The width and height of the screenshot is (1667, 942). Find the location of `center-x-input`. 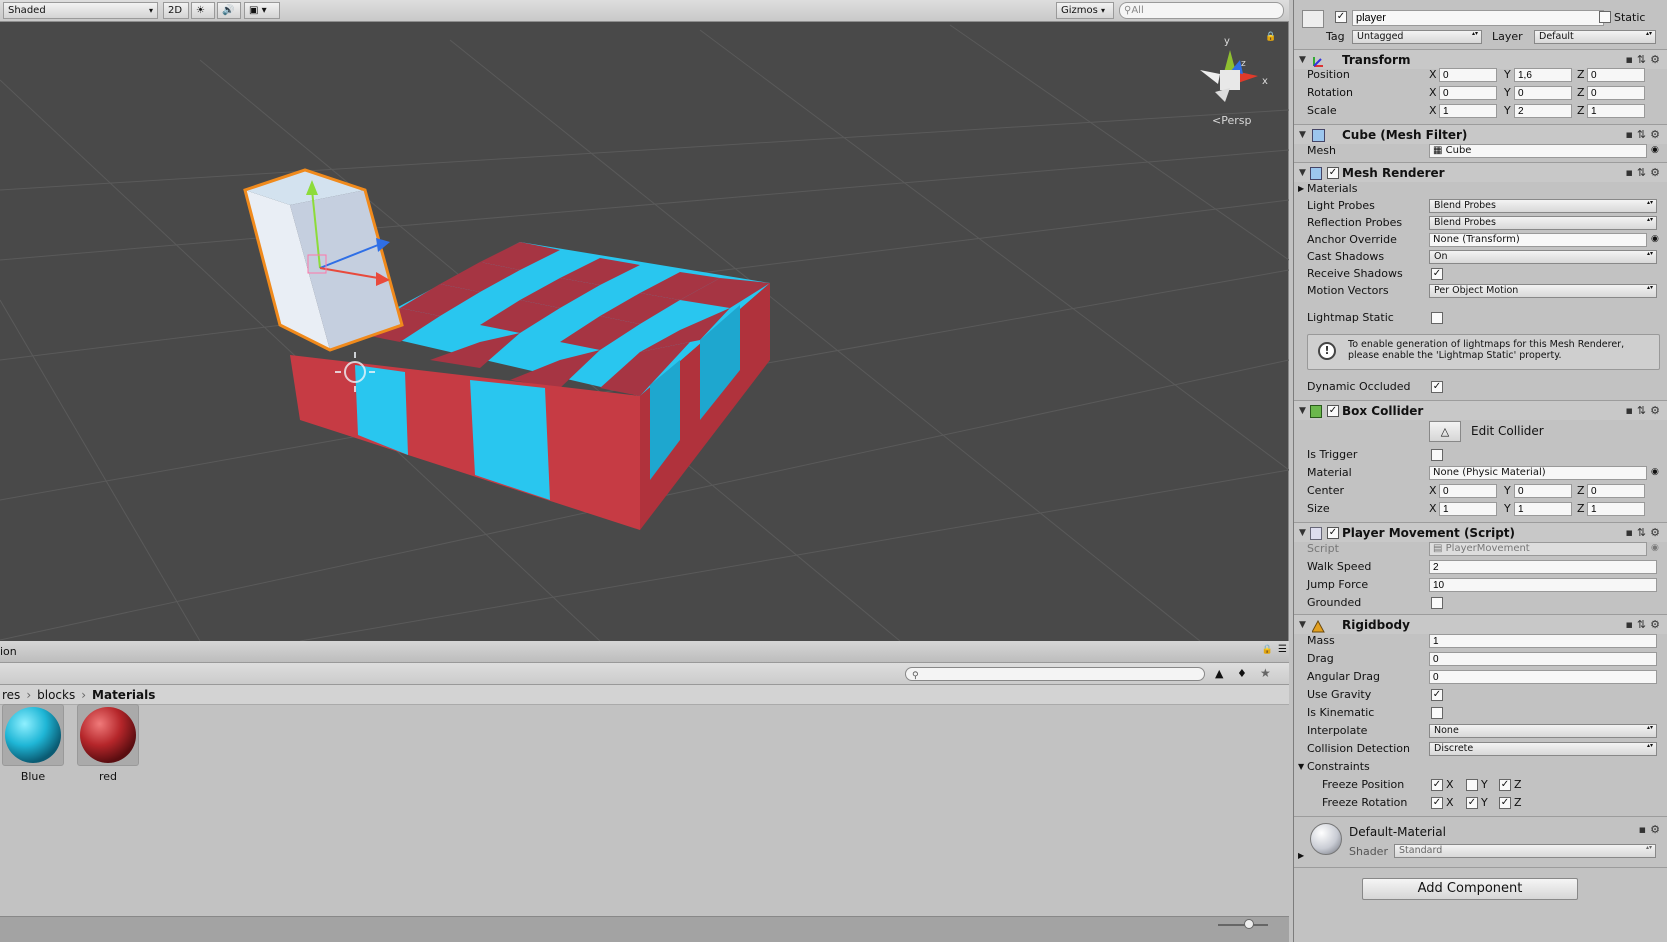

center-x-input is located at coordinates (1468, 491).